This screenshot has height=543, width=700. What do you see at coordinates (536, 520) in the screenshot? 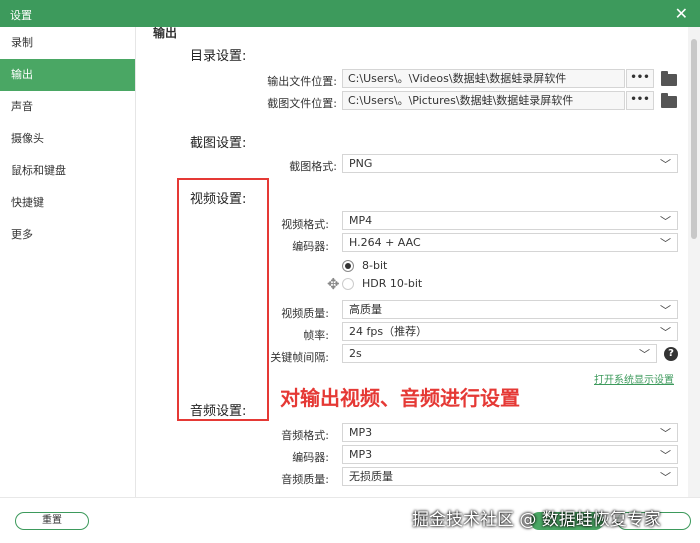
I see `watermark: 掘金技术社区 @ 数据蛙恢复专家` at bounding box center [536, 520].